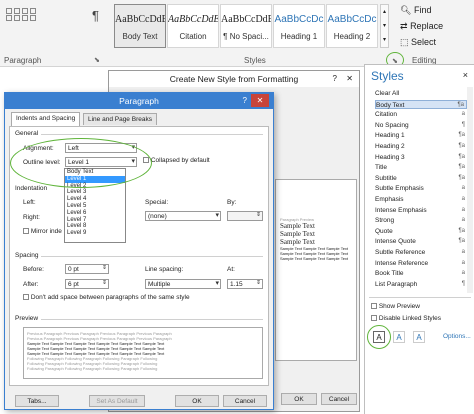 The height and width of the screenshot is (414, 474). I want to click on mirror-indents-checkbox: Mirror inde, so click(42, 231).